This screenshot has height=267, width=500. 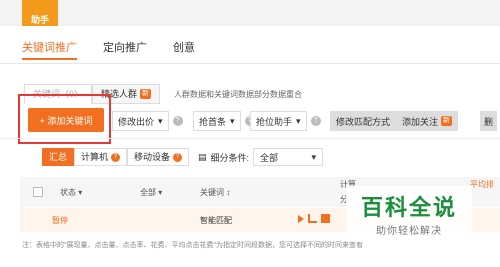 What do you see at coordinates (202, 156) in the screenshot?
I see `filter-icon: ▤` at bounding box center [202, 156].